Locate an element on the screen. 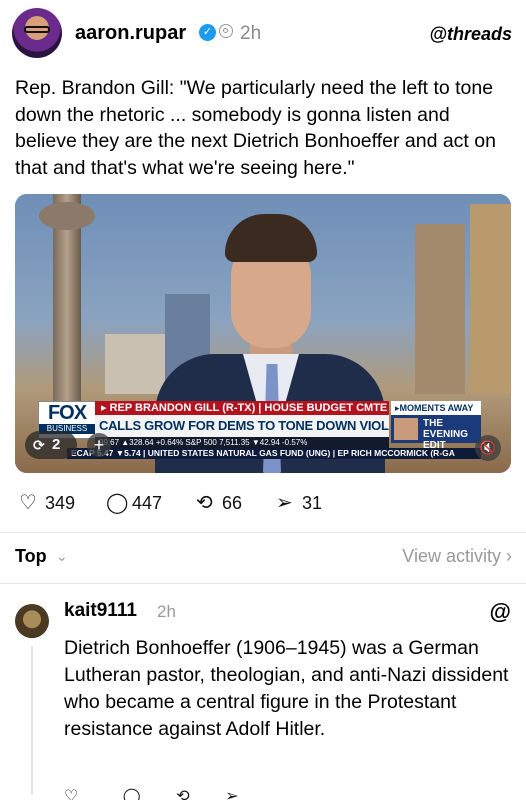 The image size is (526, 800). show-promo: THE EVENING EDIT is located at coordinates (436, 433).